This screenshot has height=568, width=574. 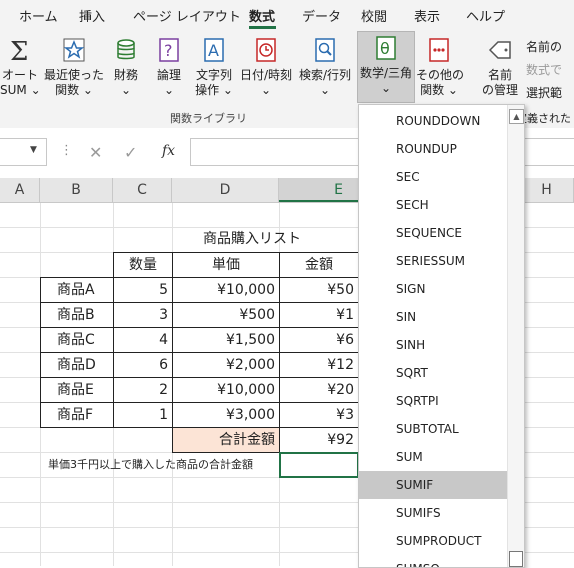 I want to click on financial-label-2: ⌄, so click(x=126, y=90).